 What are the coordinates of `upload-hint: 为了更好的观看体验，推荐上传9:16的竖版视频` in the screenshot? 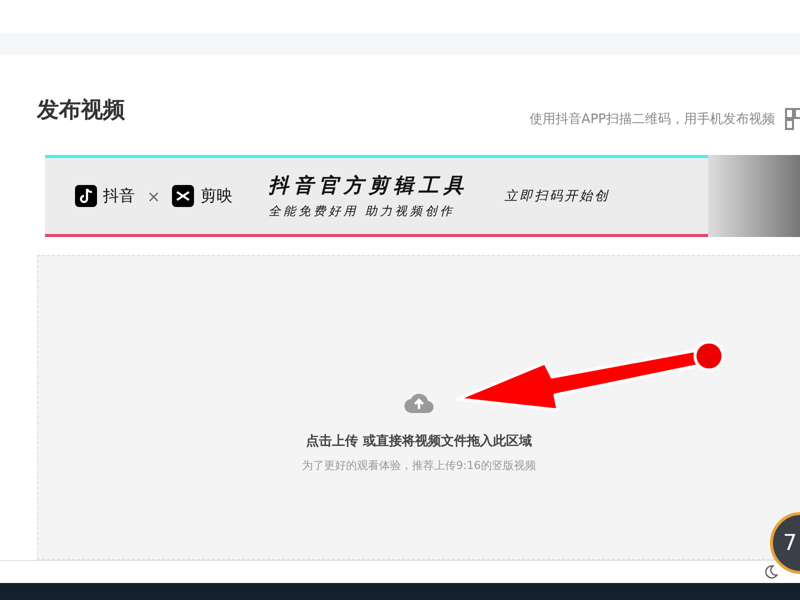 It's located at (419, 465).